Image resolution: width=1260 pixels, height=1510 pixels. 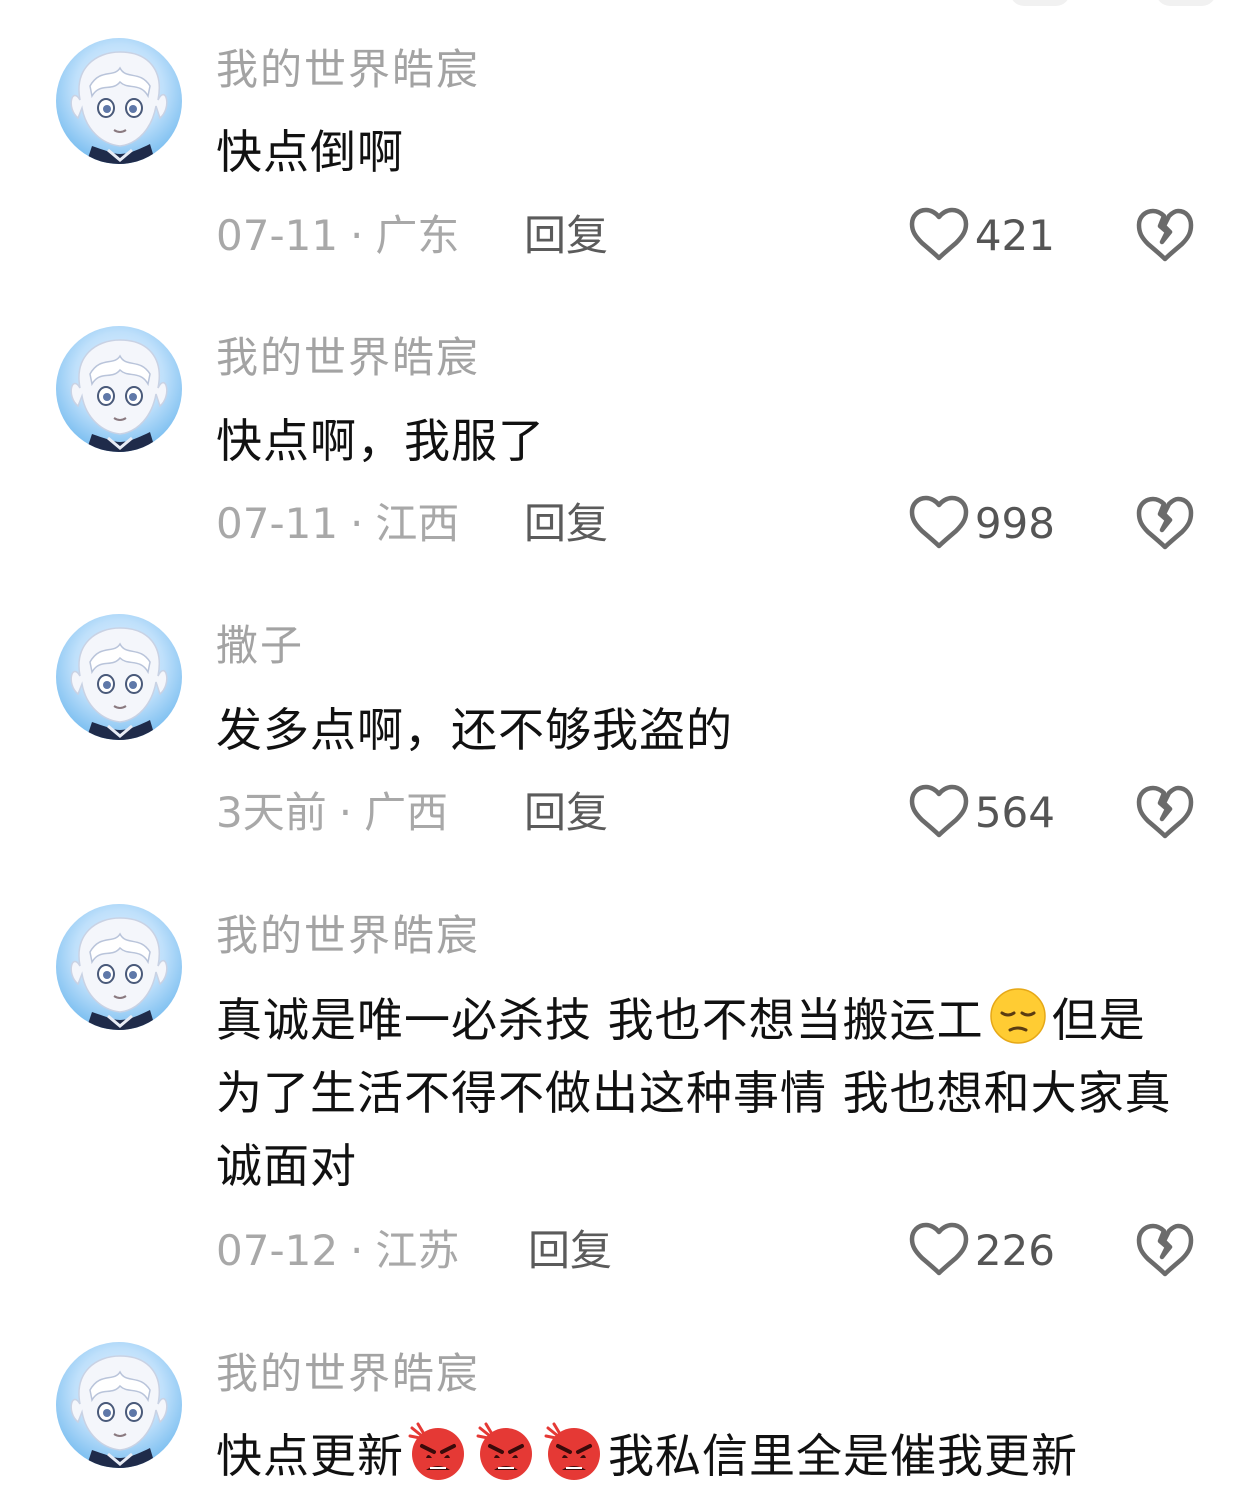 What do you see at coordinates (310, 1456) in the screenshot?
I see `comment-text-part: 快点更新` at bounding box center [310, 1456].